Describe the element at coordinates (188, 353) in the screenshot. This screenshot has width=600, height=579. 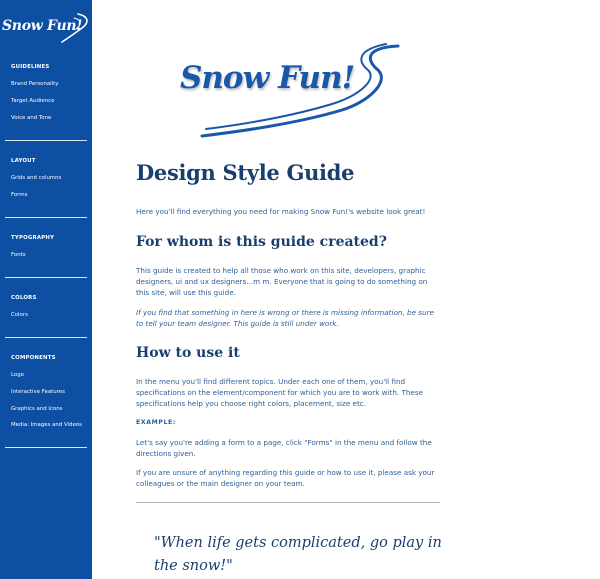
I see `section-heading-how-to-use: How to use it` at that location.